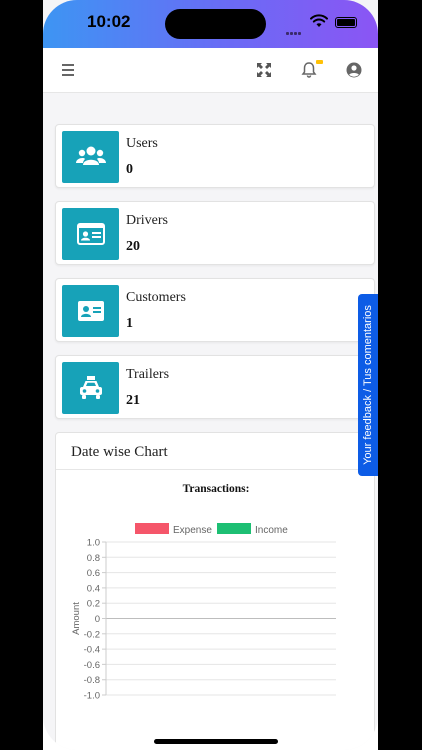 Image resolution: width=422 pixels, height=750 pixels. I want to click on legend-swatch-expense, so click(152, 528).